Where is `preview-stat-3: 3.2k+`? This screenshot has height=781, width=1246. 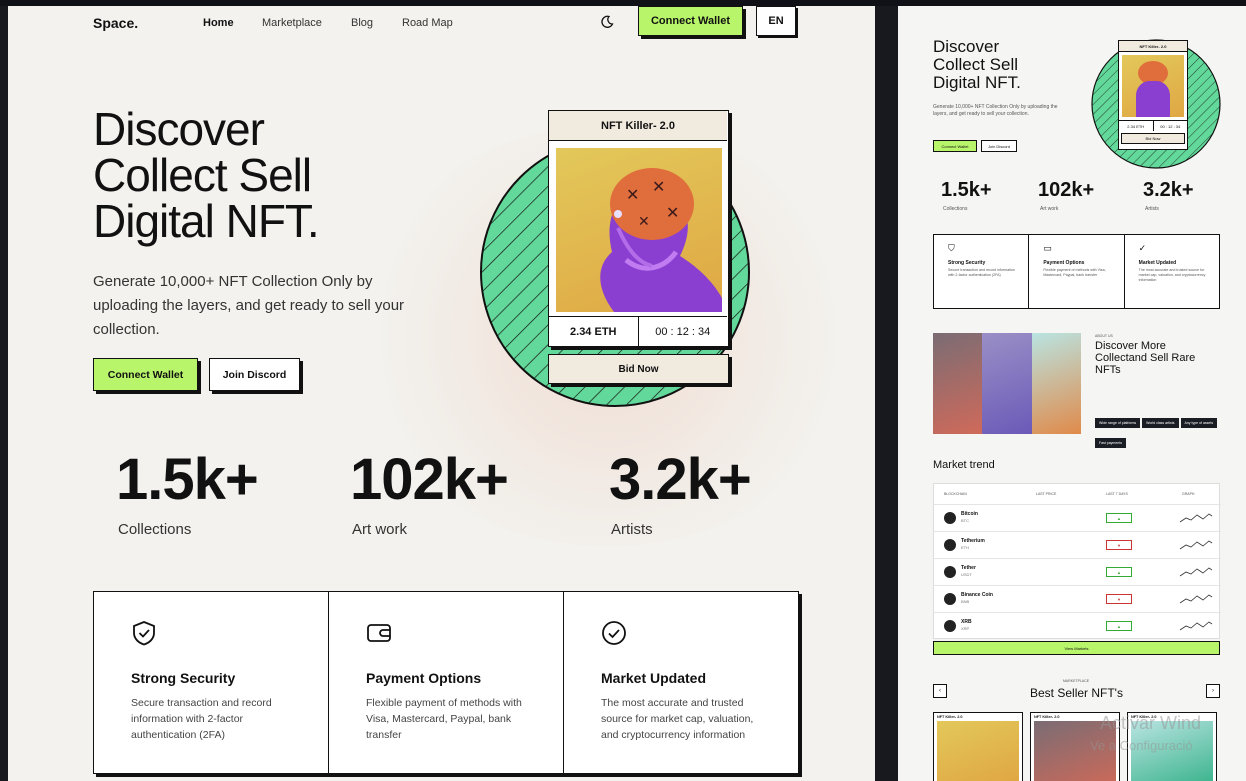 preview-stat-3: 3.2k+ is located at coordinates (1168, 190).